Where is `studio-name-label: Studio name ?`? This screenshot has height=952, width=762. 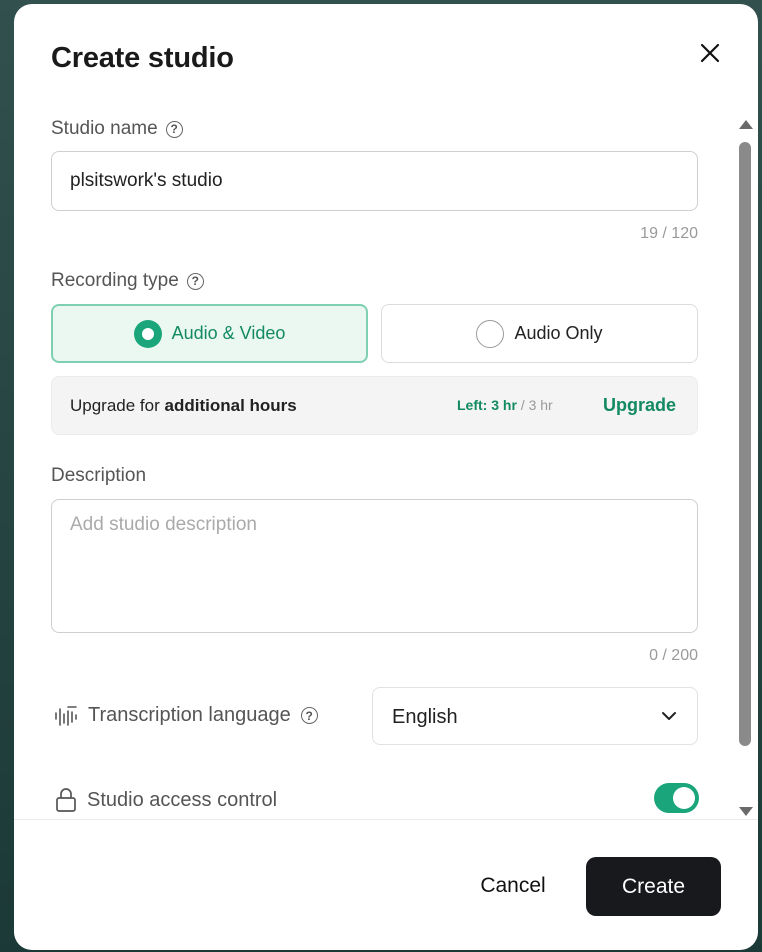
studio-name-label: Studio name ? is located at coordinates (117, 129).